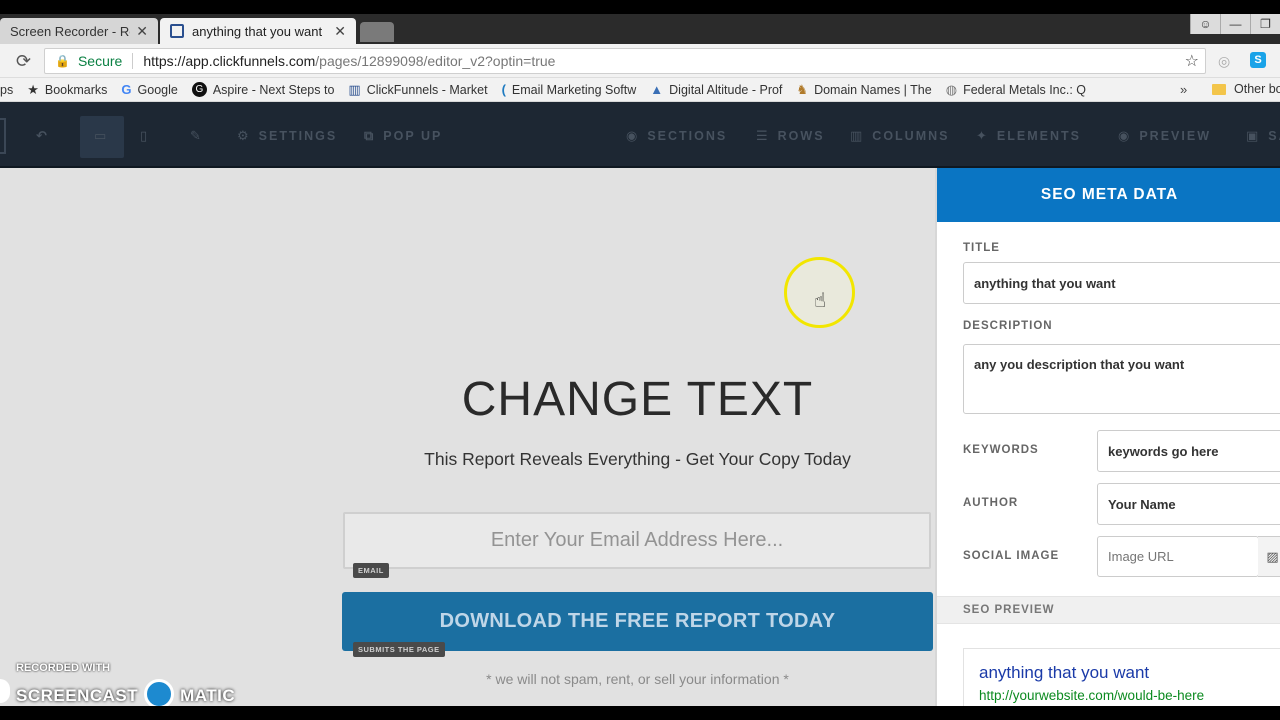 This screenshot has width=1280, height=720. Describe the element at coordinates (503, 89) in the screenshot. I see `email-marketing-icon: (` at that location.